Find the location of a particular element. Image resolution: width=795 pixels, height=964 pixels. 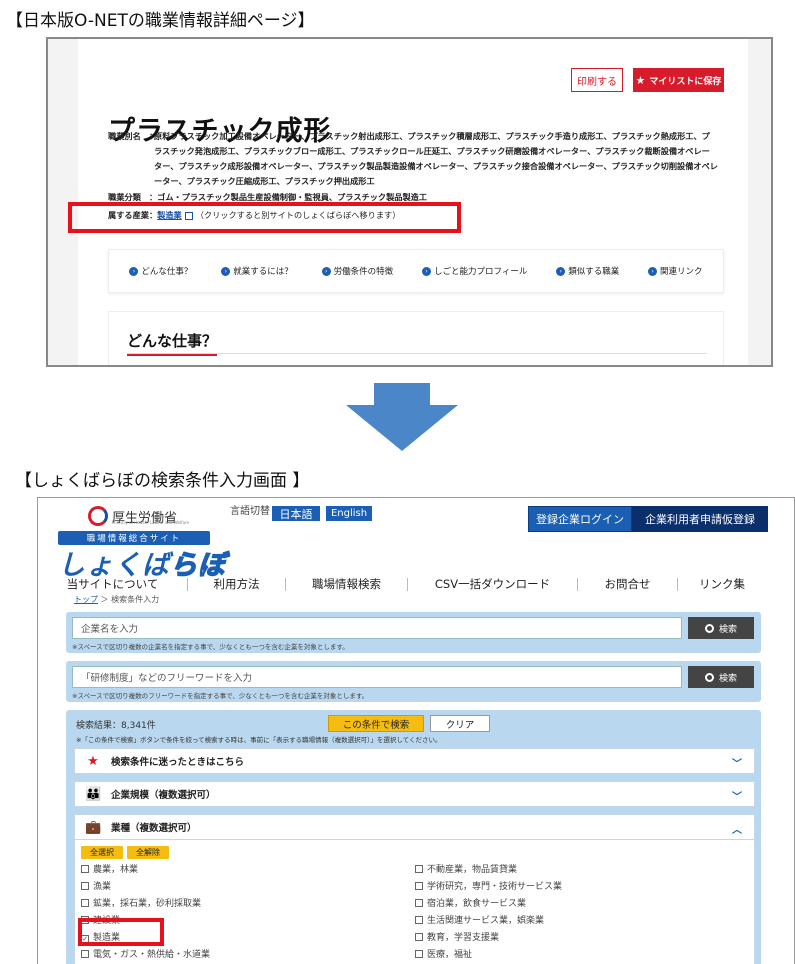

nav-label: 関連リンク is located at coordinates (681, 272).